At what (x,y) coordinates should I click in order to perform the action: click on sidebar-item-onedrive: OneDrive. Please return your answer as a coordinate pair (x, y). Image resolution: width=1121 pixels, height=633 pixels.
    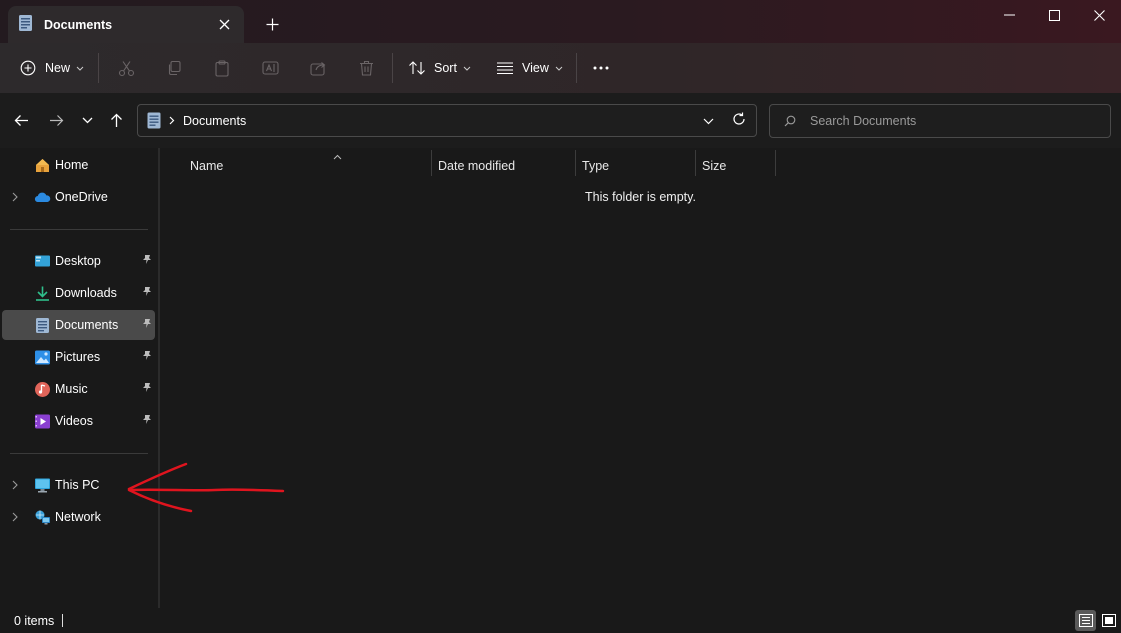
    Looking at the image, I should click on (78, 197).